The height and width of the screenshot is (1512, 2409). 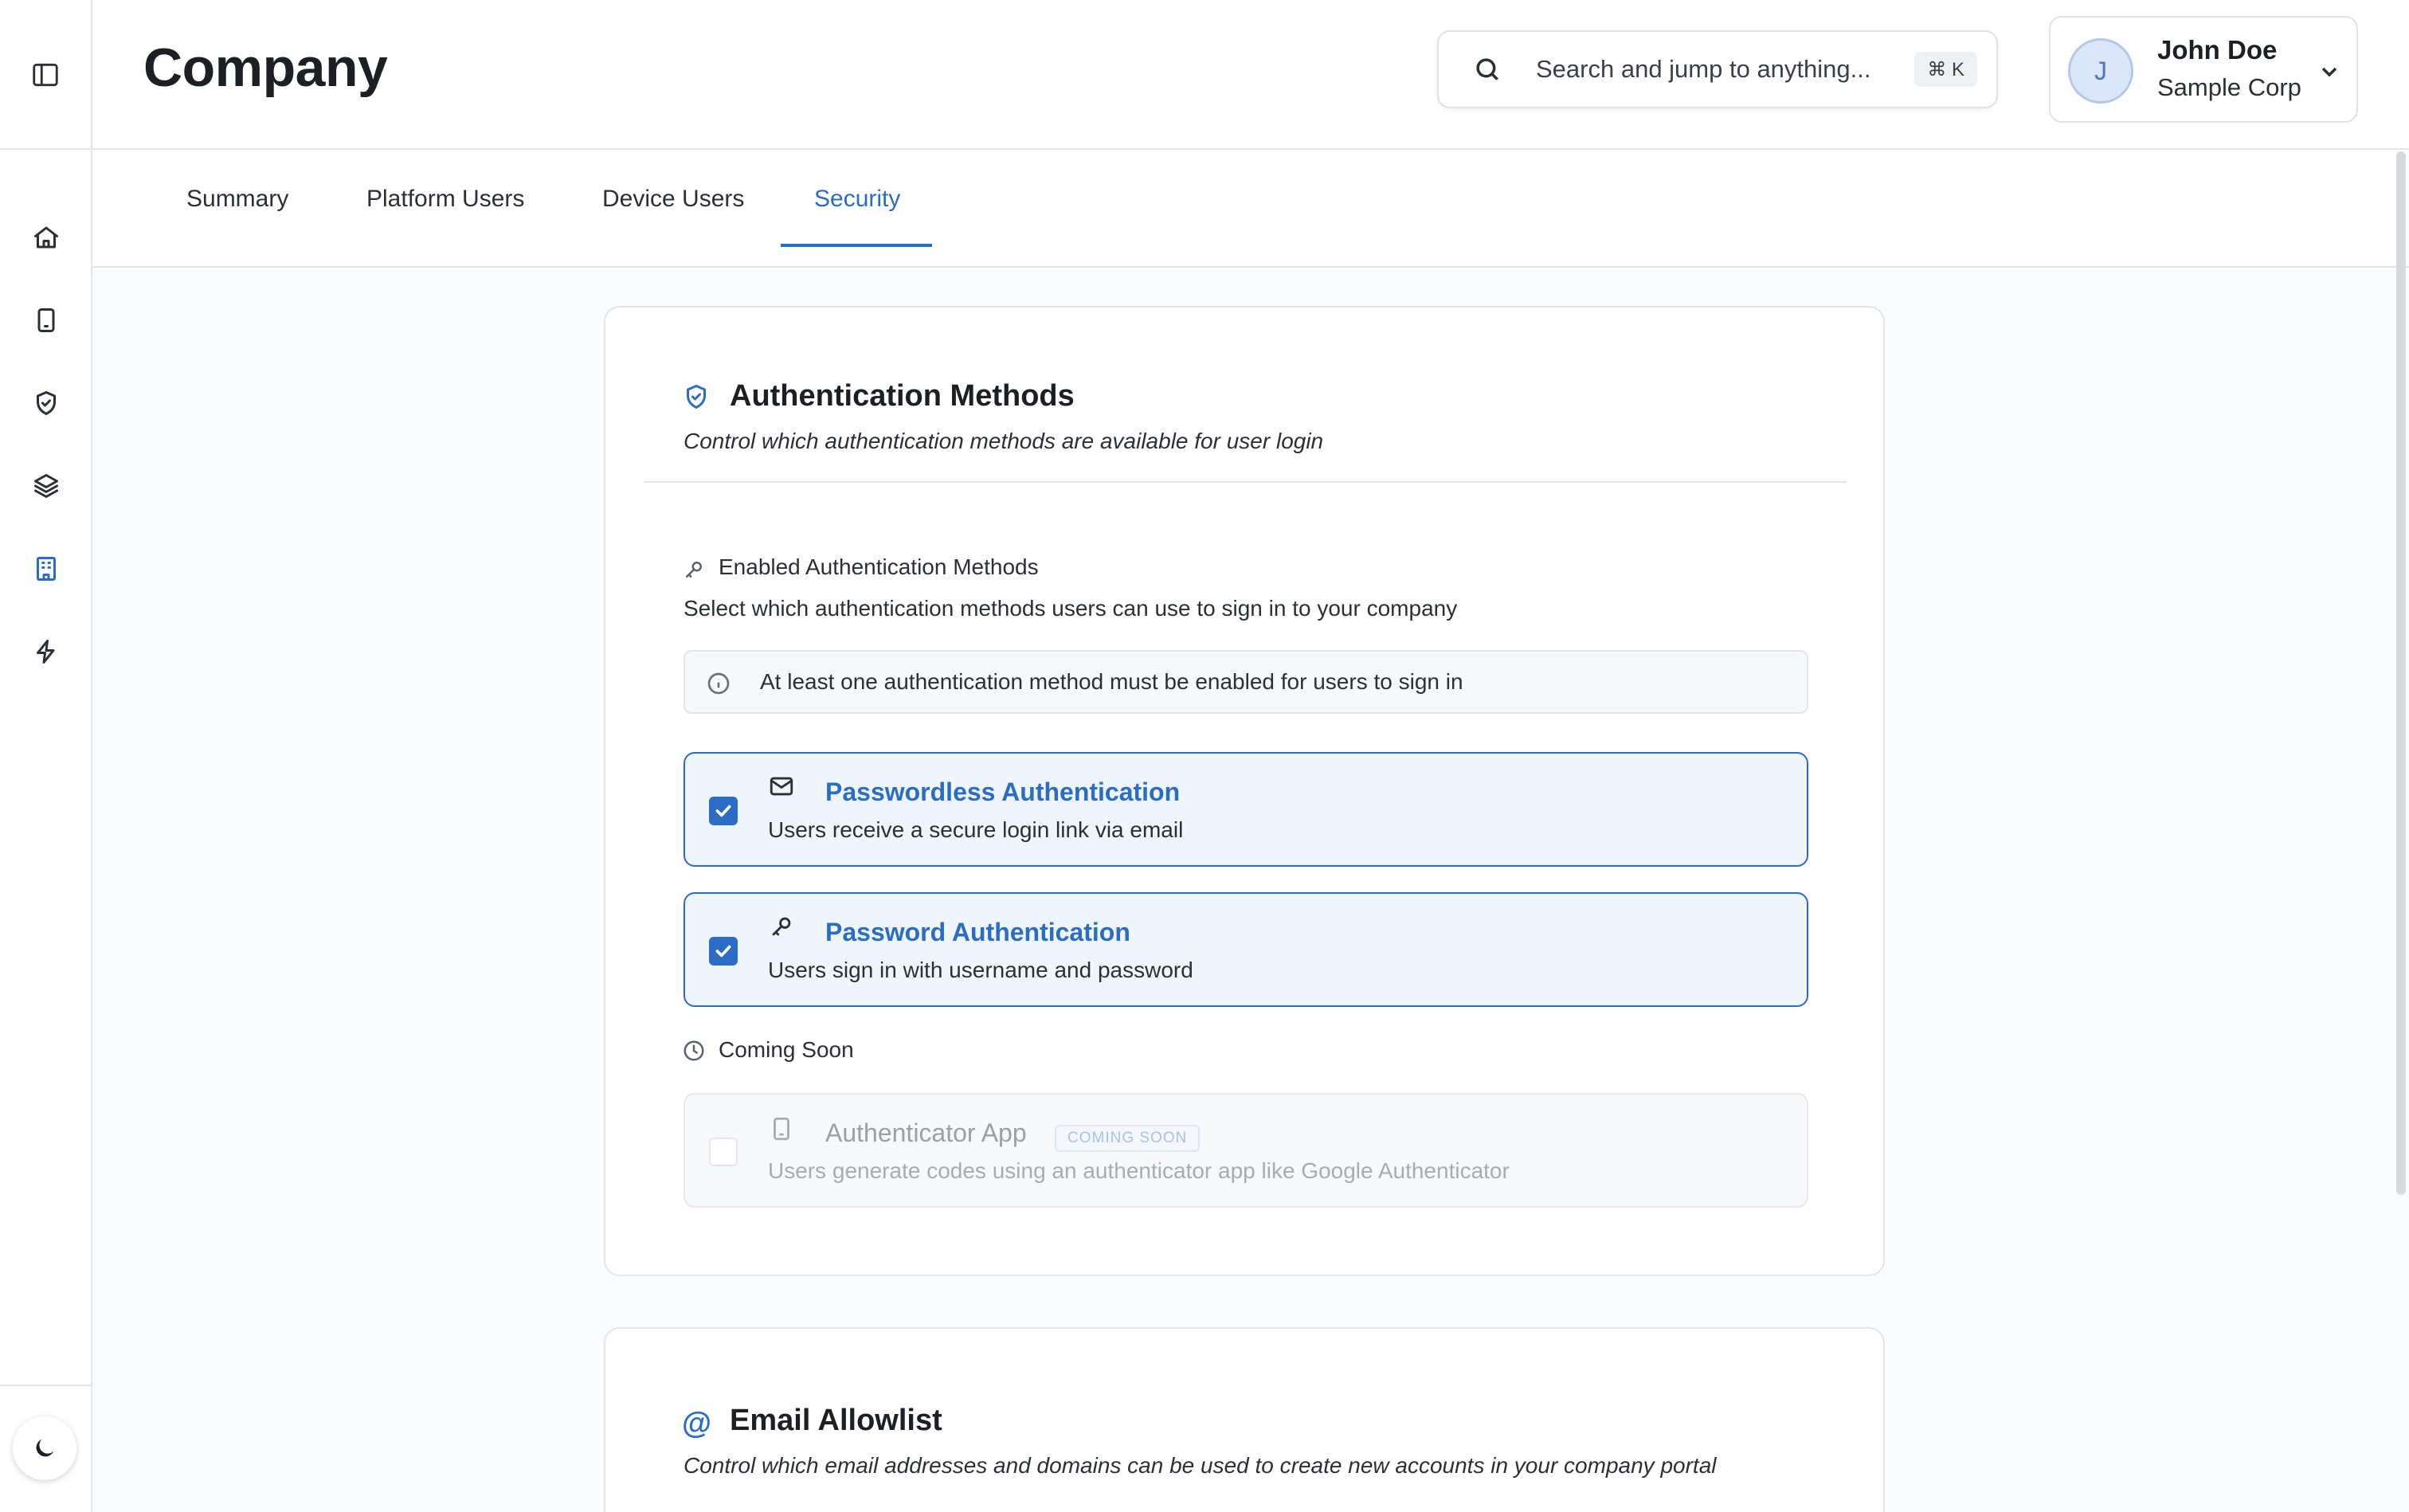 I want to click on card-title: Authentication Methods, so click(x=902, y=396).